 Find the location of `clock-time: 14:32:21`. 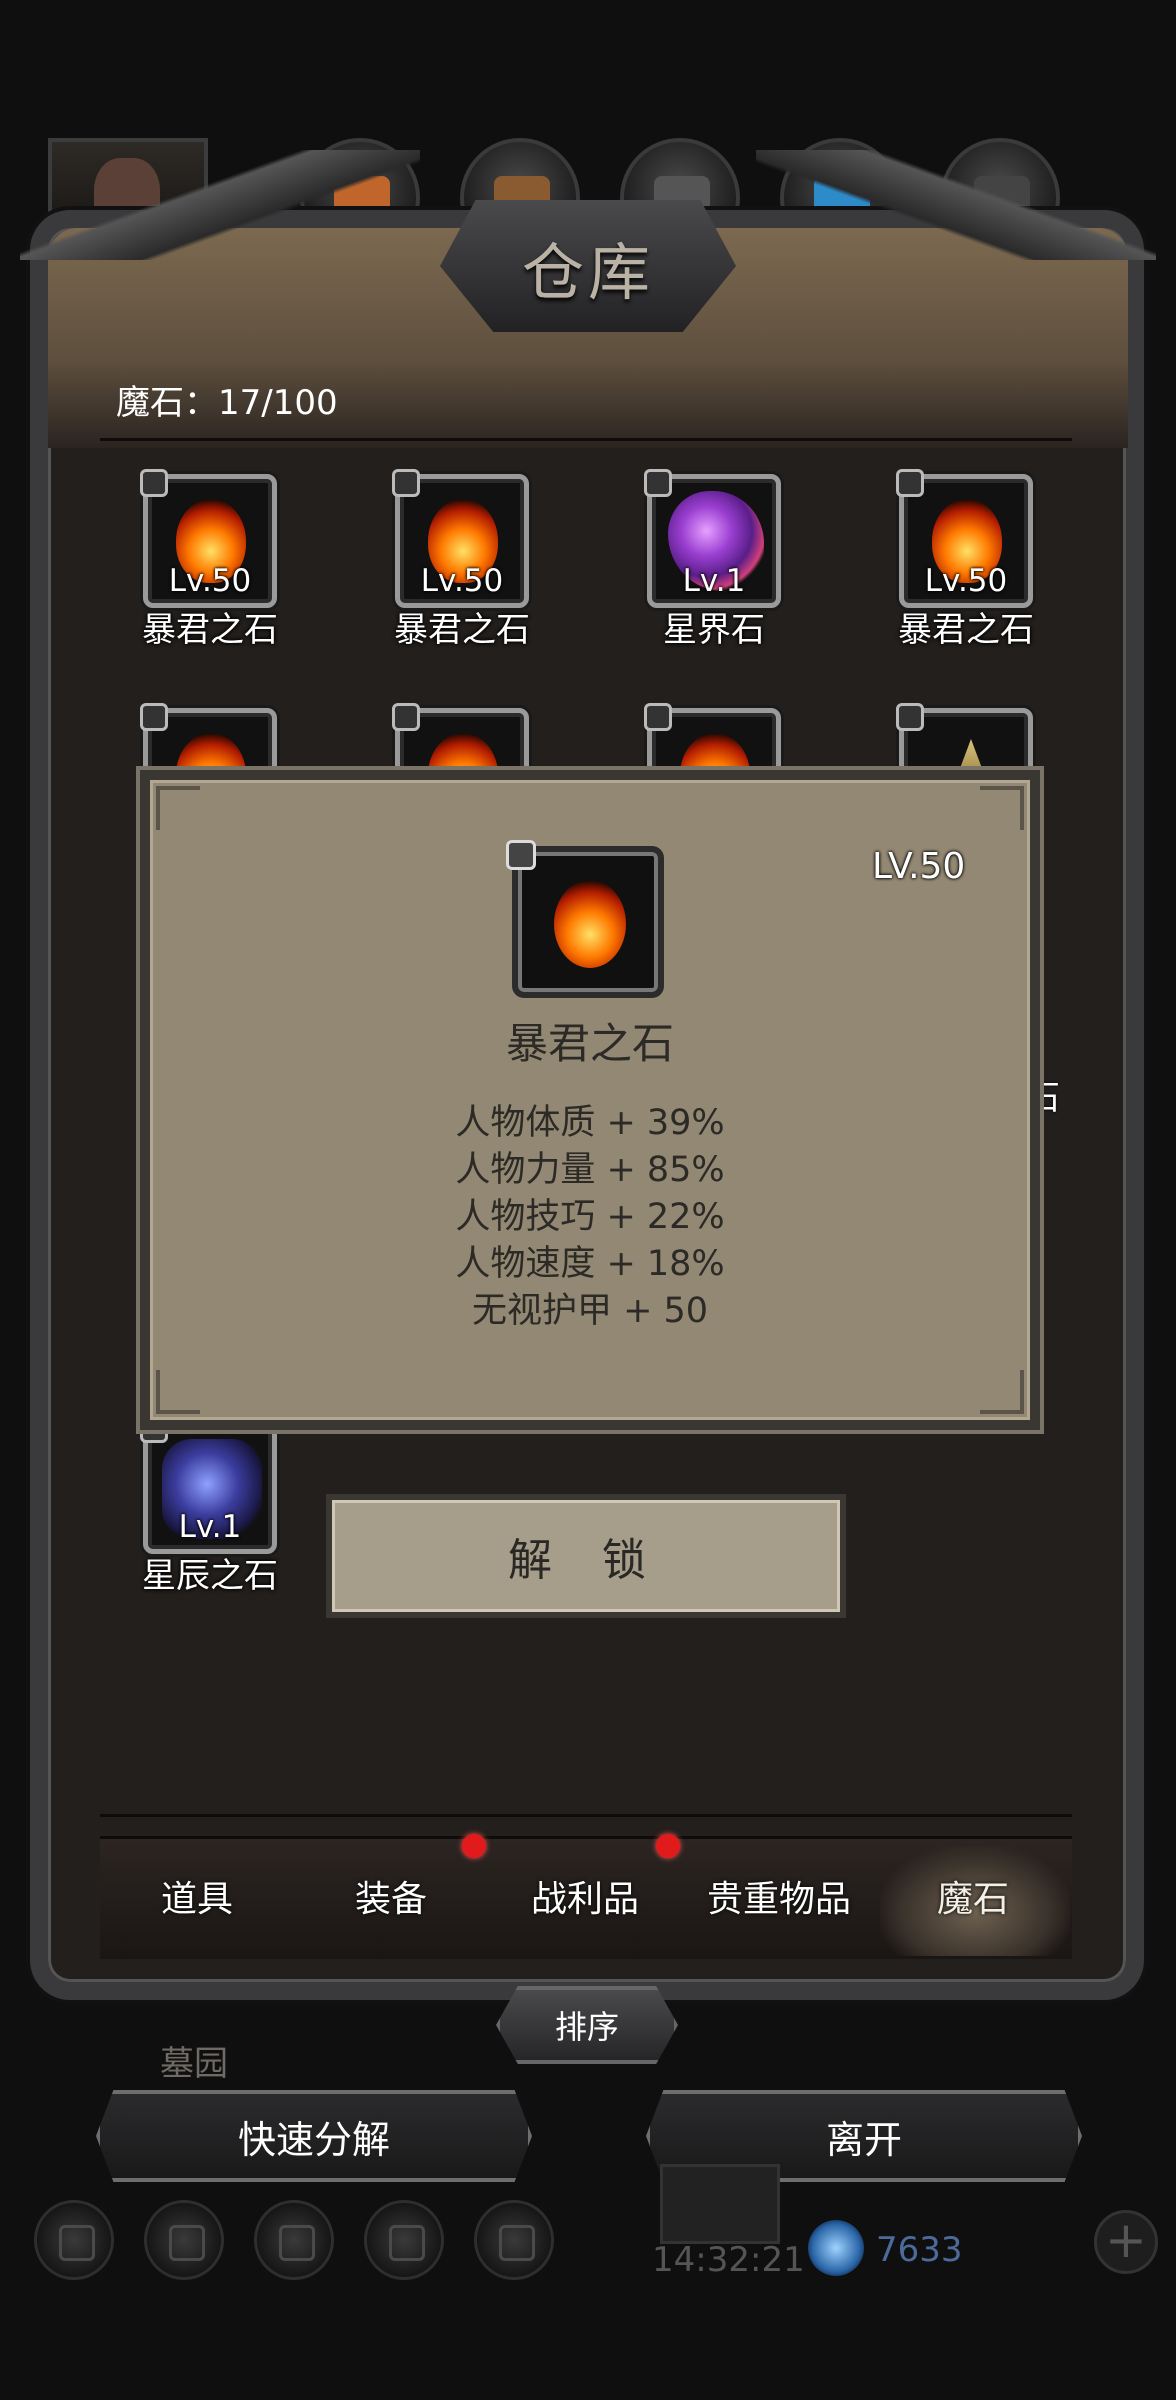

clock-time: 14:32:21 is located at coordinates (728, 2260).